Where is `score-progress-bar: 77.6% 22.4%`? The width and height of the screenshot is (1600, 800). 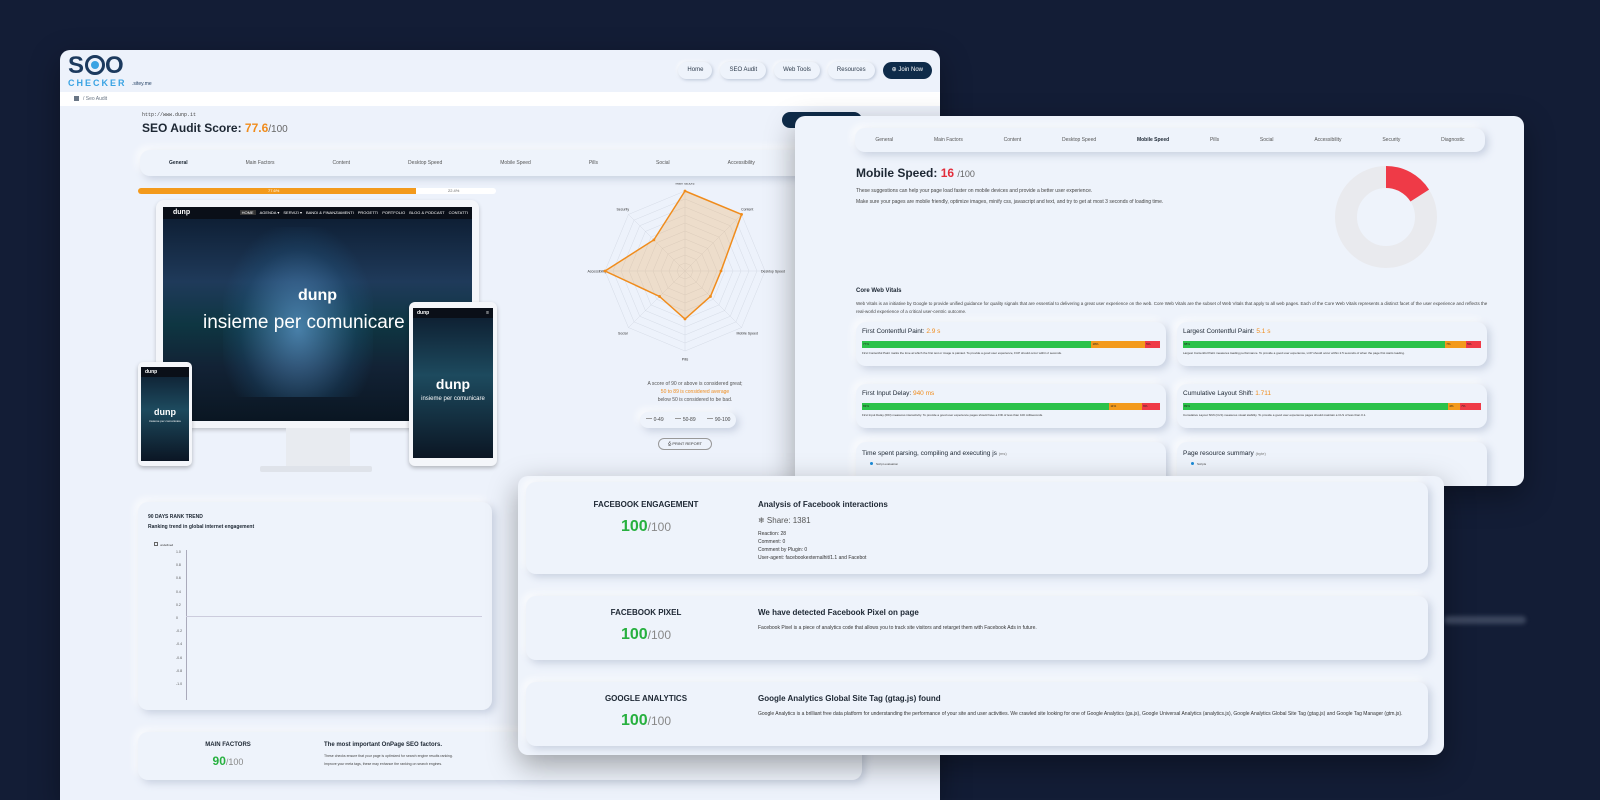 score-progress-bar: 77.6% 22.4% is located at coordinates (317, 191).